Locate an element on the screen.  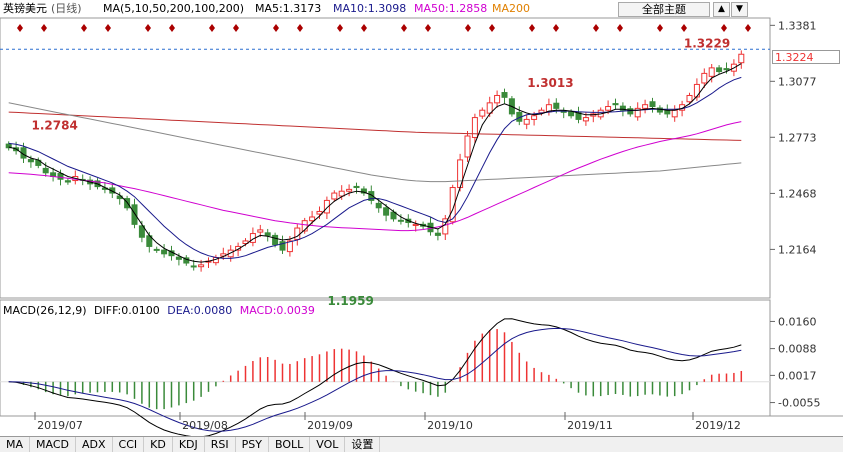
indicator-tab-1: MACD is located at coordinates (53, 444).